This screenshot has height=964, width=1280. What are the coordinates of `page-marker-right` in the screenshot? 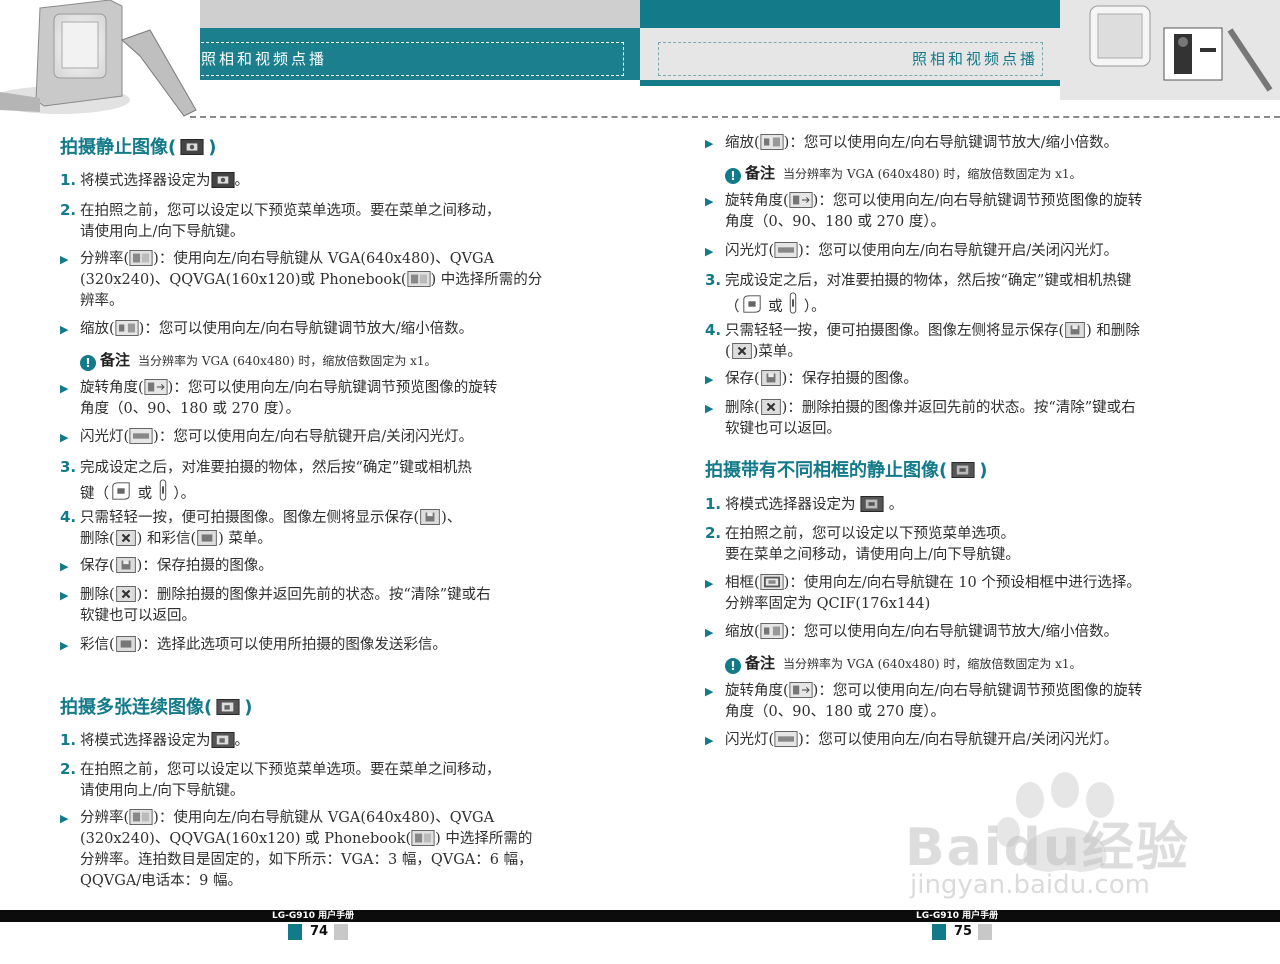 It's located at (939, 932).